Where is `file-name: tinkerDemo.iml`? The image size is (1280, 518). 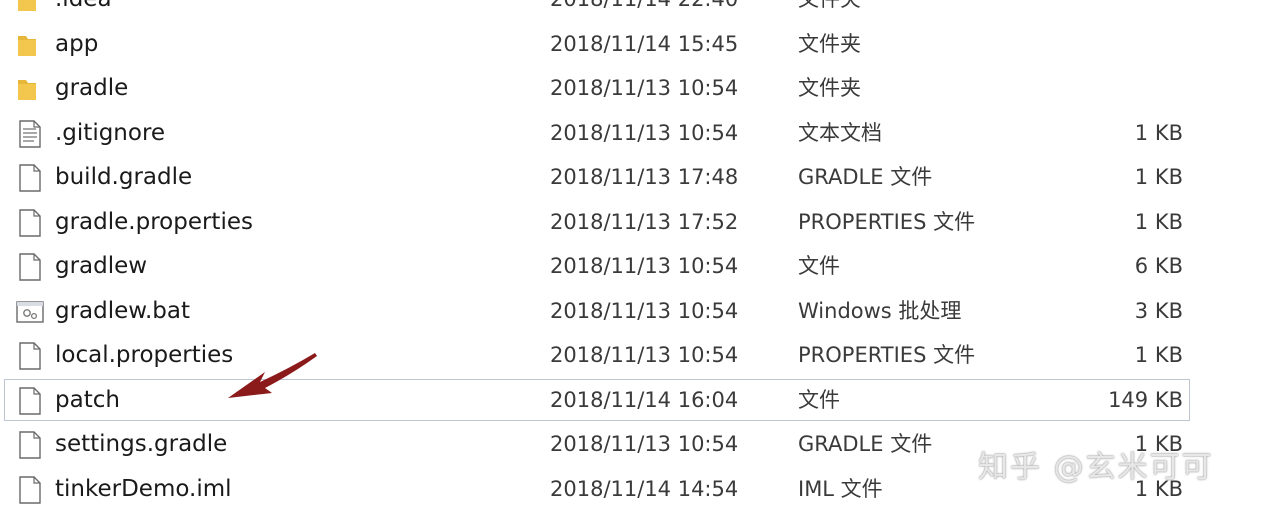 file-name: tinkerDemo.iml is located at coordinates (143, 488).